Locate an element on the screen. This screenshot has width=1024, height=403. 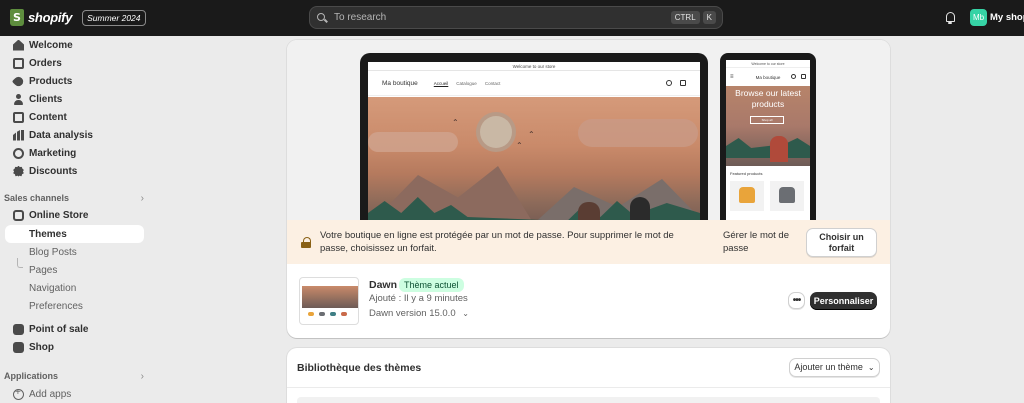
sidebar-item-data-analysis: Data analysis is located at coordinates (74, 135).